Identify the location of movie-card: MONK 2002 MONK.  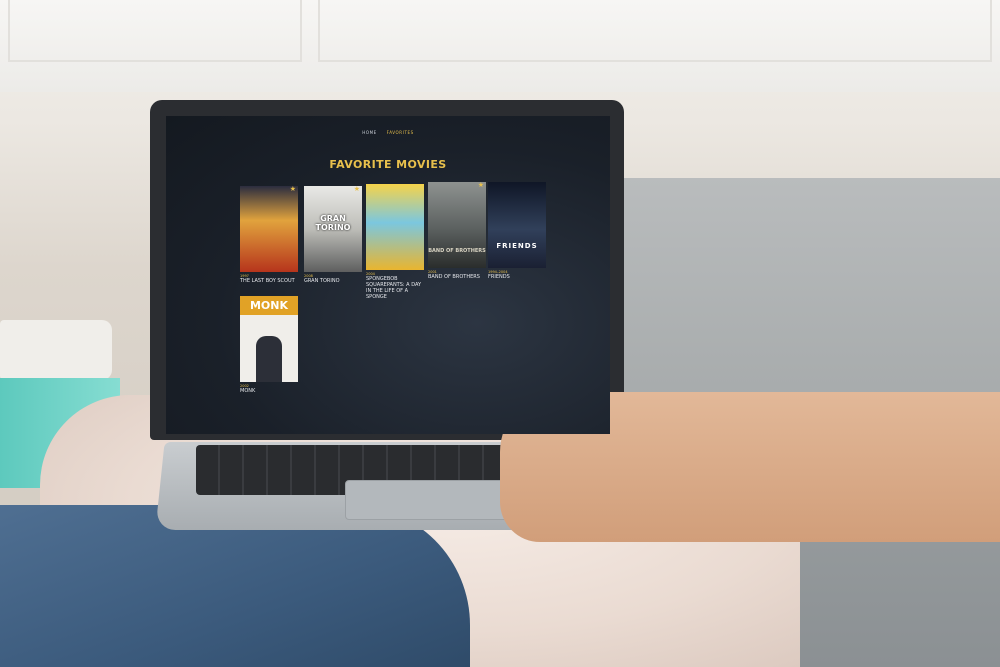
(269, 345).